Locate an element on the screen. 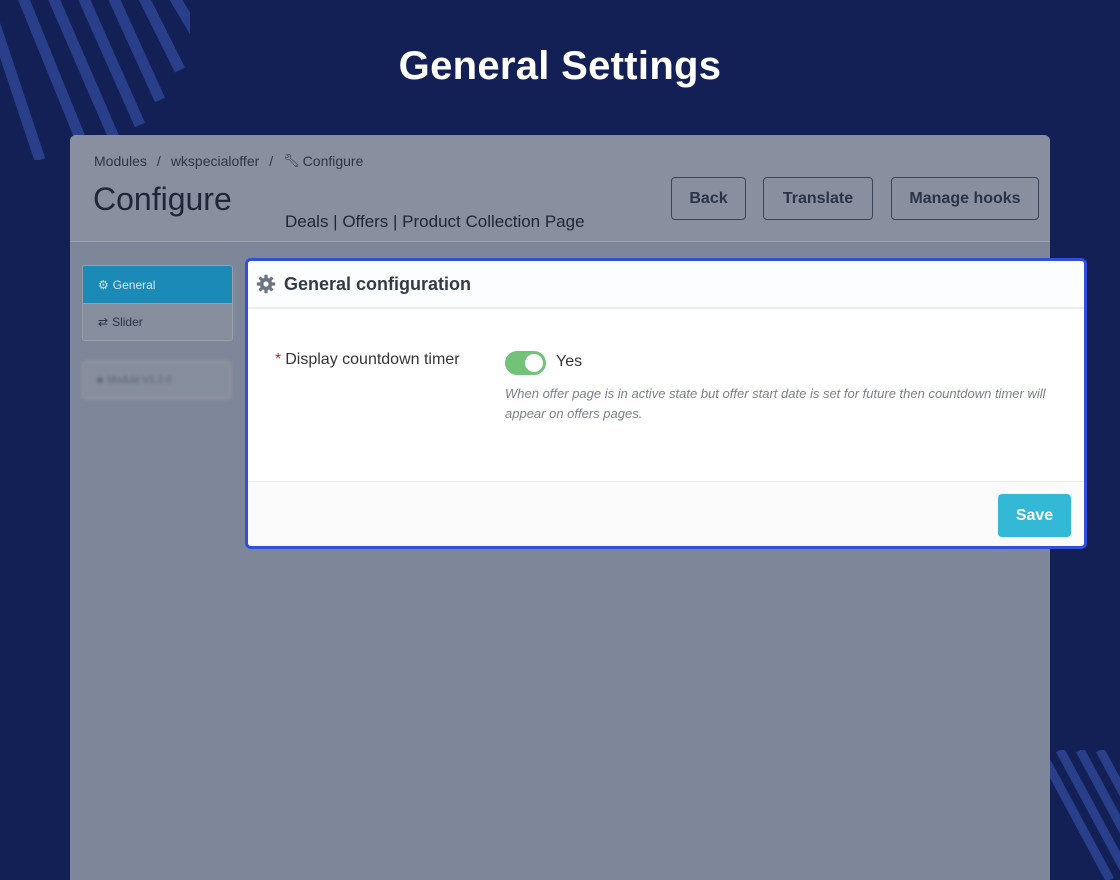 The height and width of the screenshot is (880, 1120). tab-label: General is located at coordinates (134, 284).